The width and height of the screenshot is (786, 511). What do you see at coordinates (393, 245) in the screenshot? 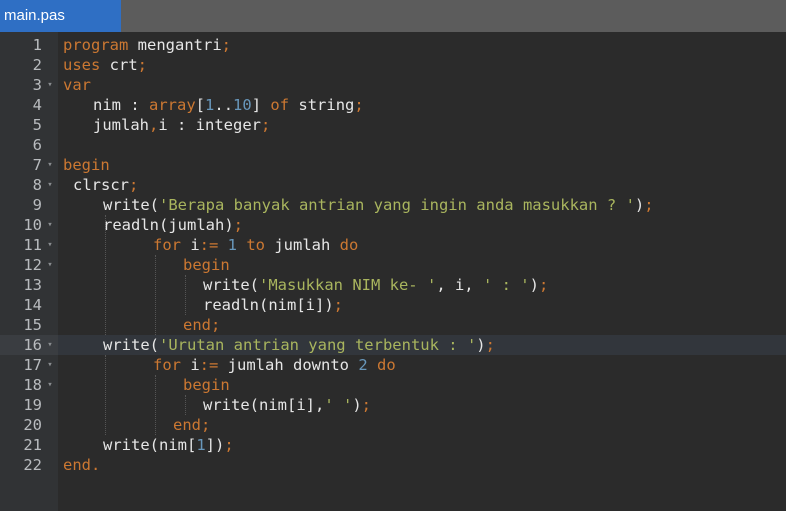
I see `code-line-11: 11 ▾ for i:= 1 to jumlah do` at bounding box center [393, 245].